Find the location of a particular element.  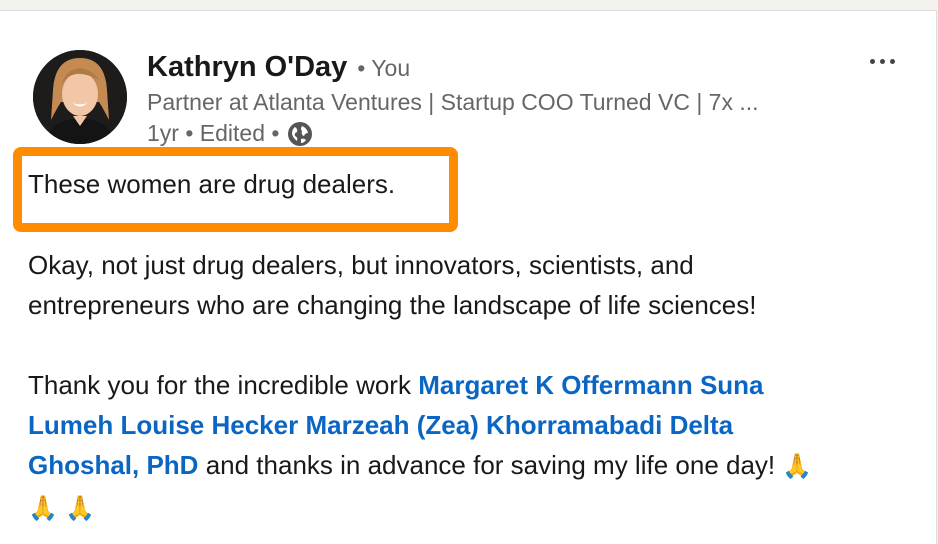

post-paragraph-2-line-4: 🙏 🙏 is located at coordinates (420, 508).